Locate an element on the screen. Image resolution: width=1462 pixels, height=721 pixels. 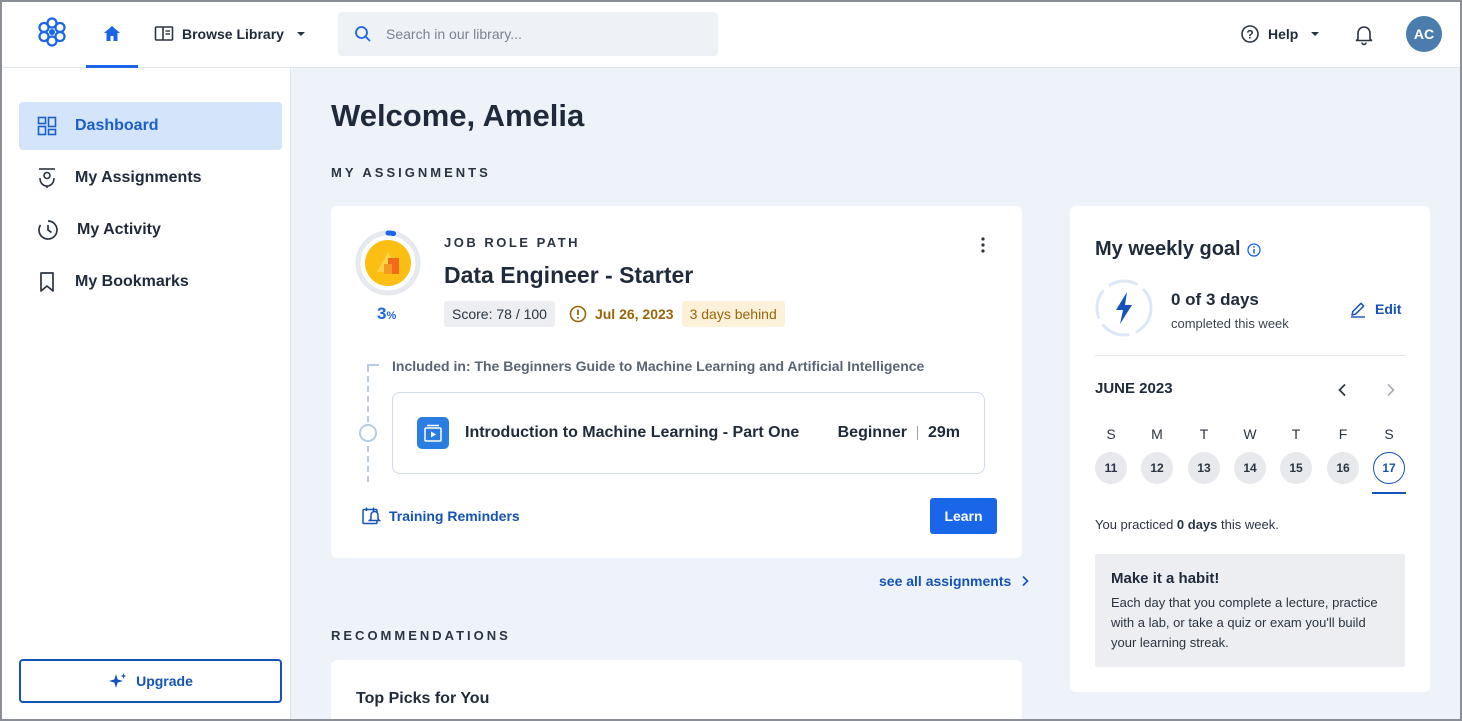
goal-progress-ring is located at coordinates (1124, 308).